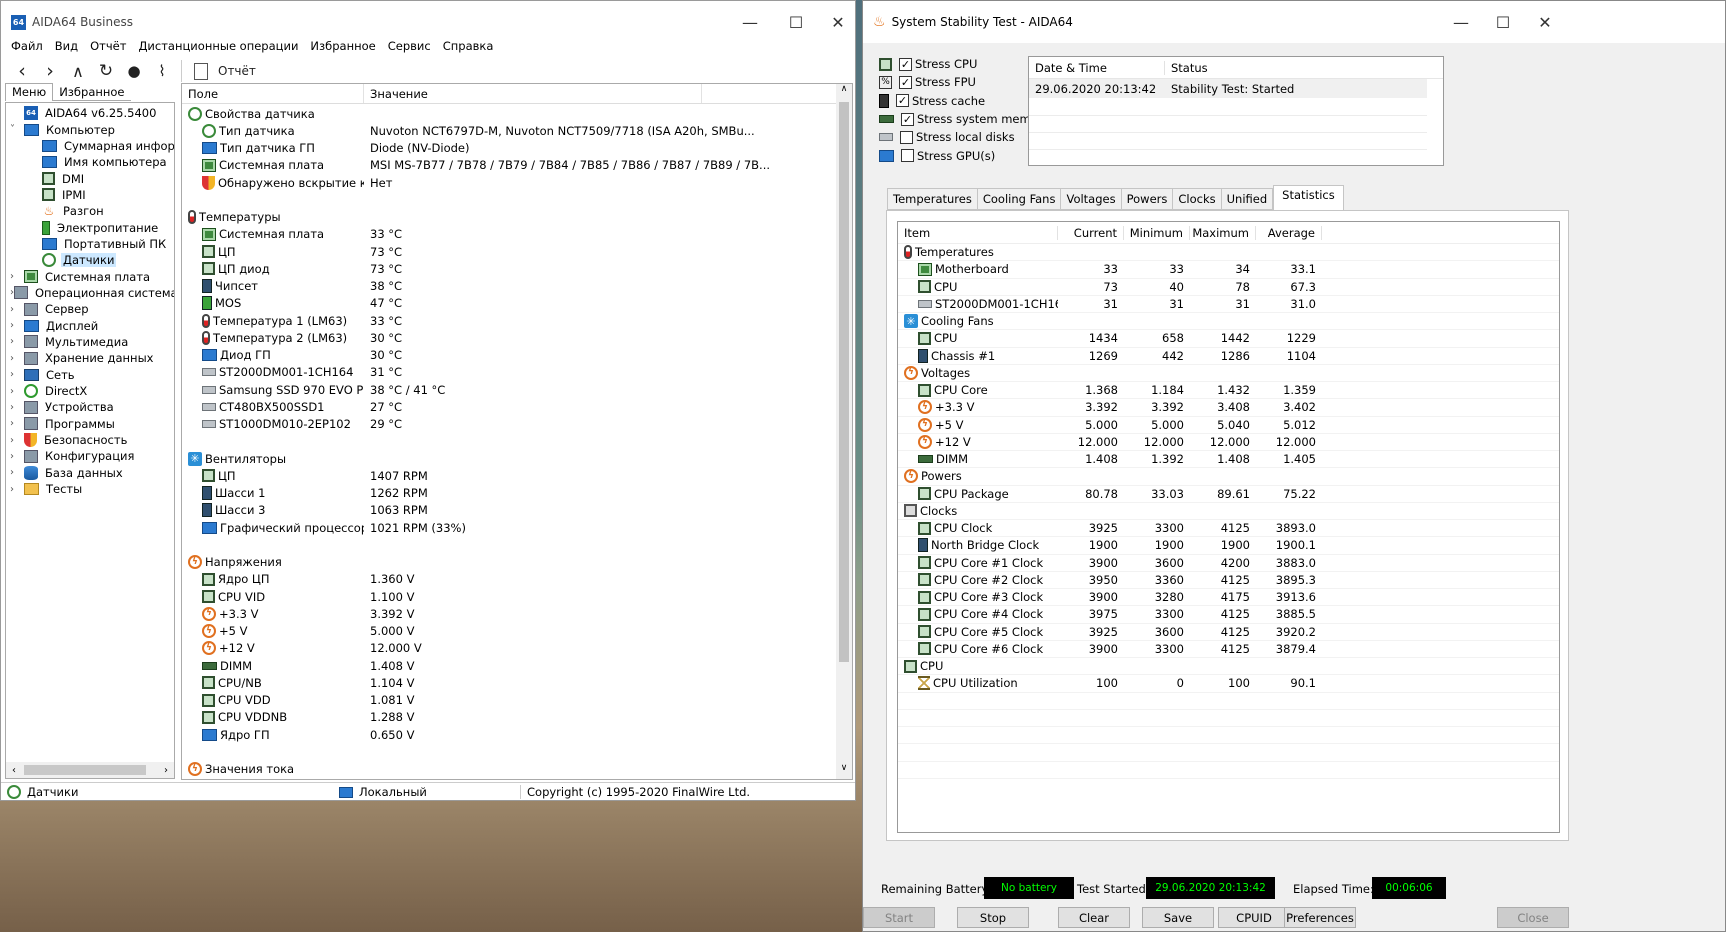  What do you see at coordinates (1228, 322) in the screenshot?
I see `stats-group-row: ✳ Cooling Fans` at bounding box center [1228, 322].